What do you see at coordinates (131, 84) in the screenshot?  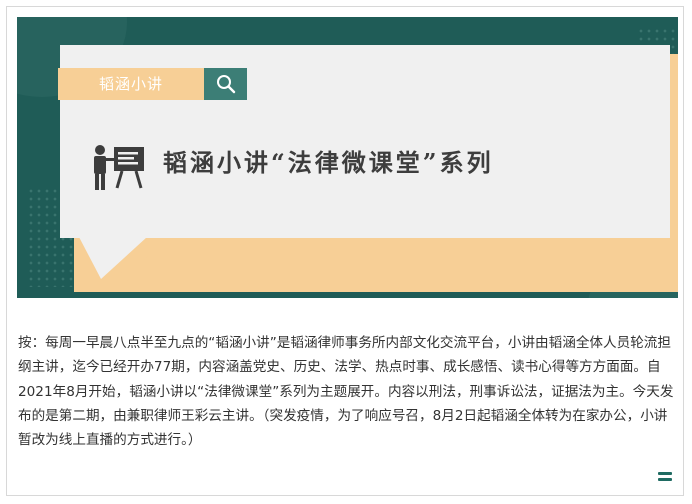 I see `search-label-box: 韬涵小讲` at bounding box center [131, 84].